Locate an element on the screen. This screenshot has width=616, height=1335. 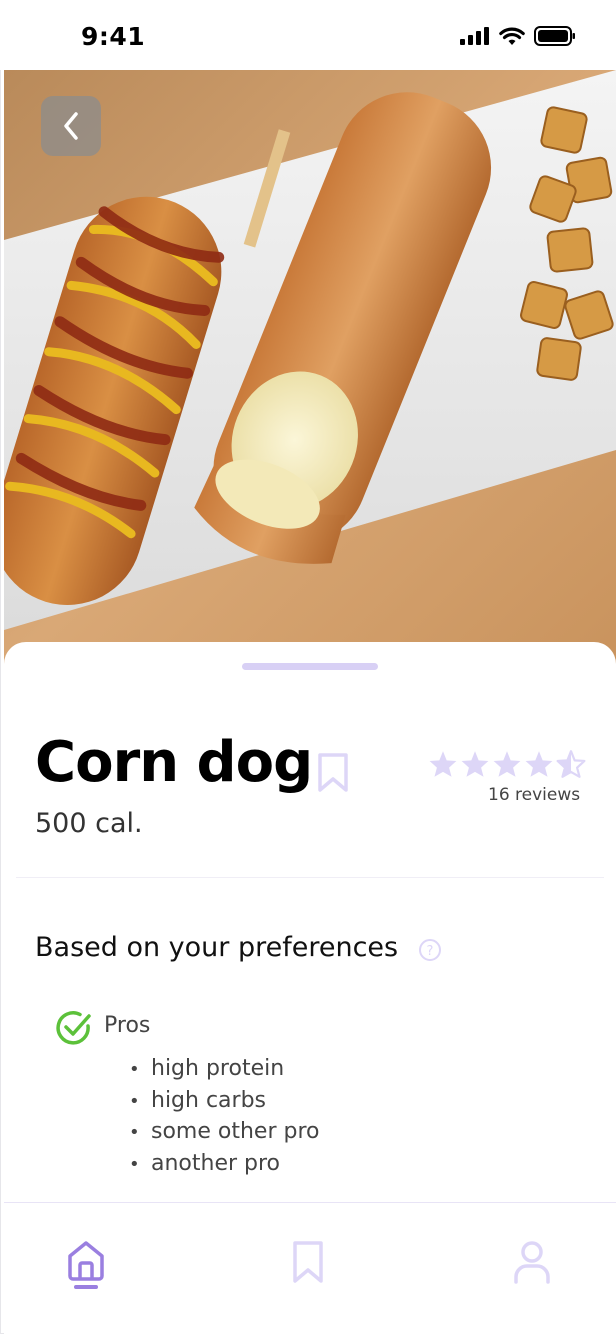
help-icon: ? is located at coordinates (430, 950).